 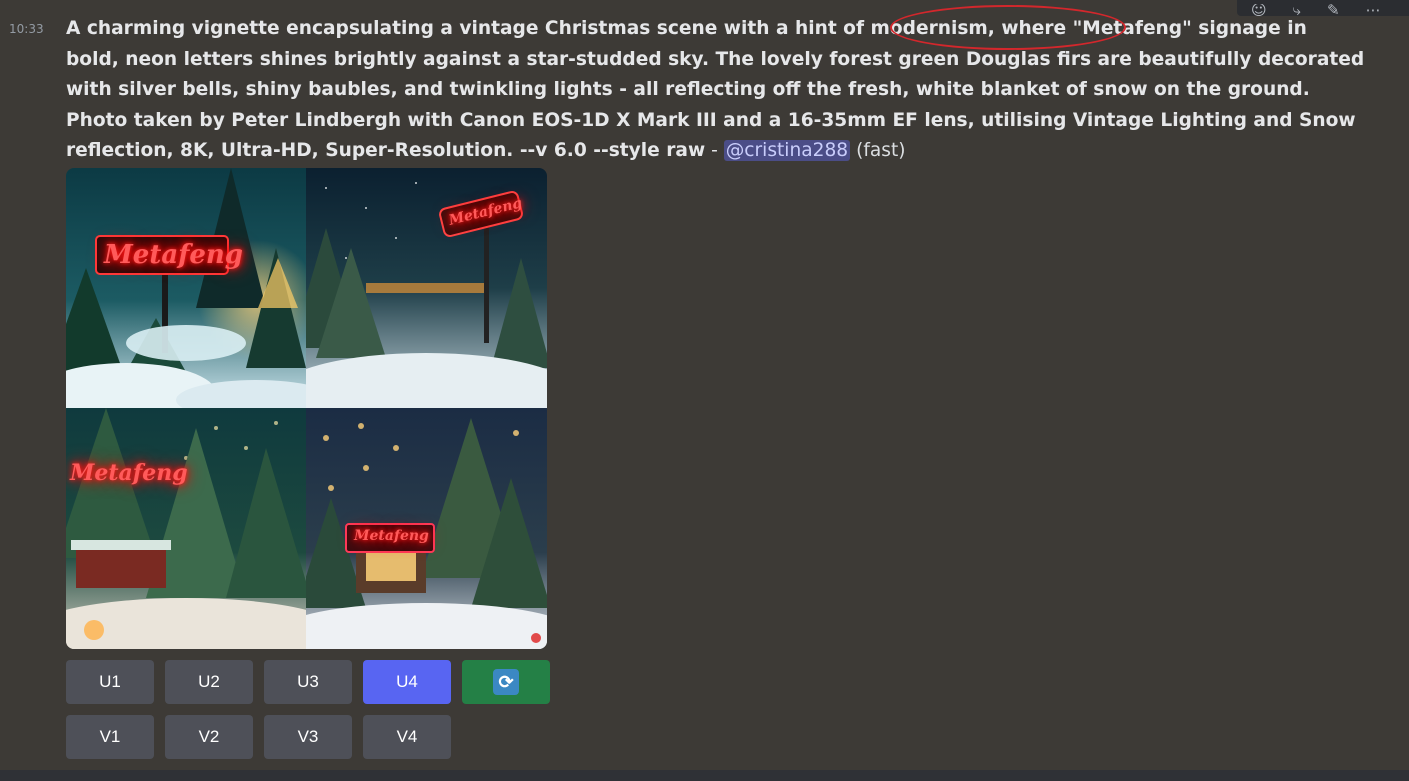 What do you see at coordinates (209, 737) in the screenshot?
I see `v2-button: V2` at bounding box center [209, 737].